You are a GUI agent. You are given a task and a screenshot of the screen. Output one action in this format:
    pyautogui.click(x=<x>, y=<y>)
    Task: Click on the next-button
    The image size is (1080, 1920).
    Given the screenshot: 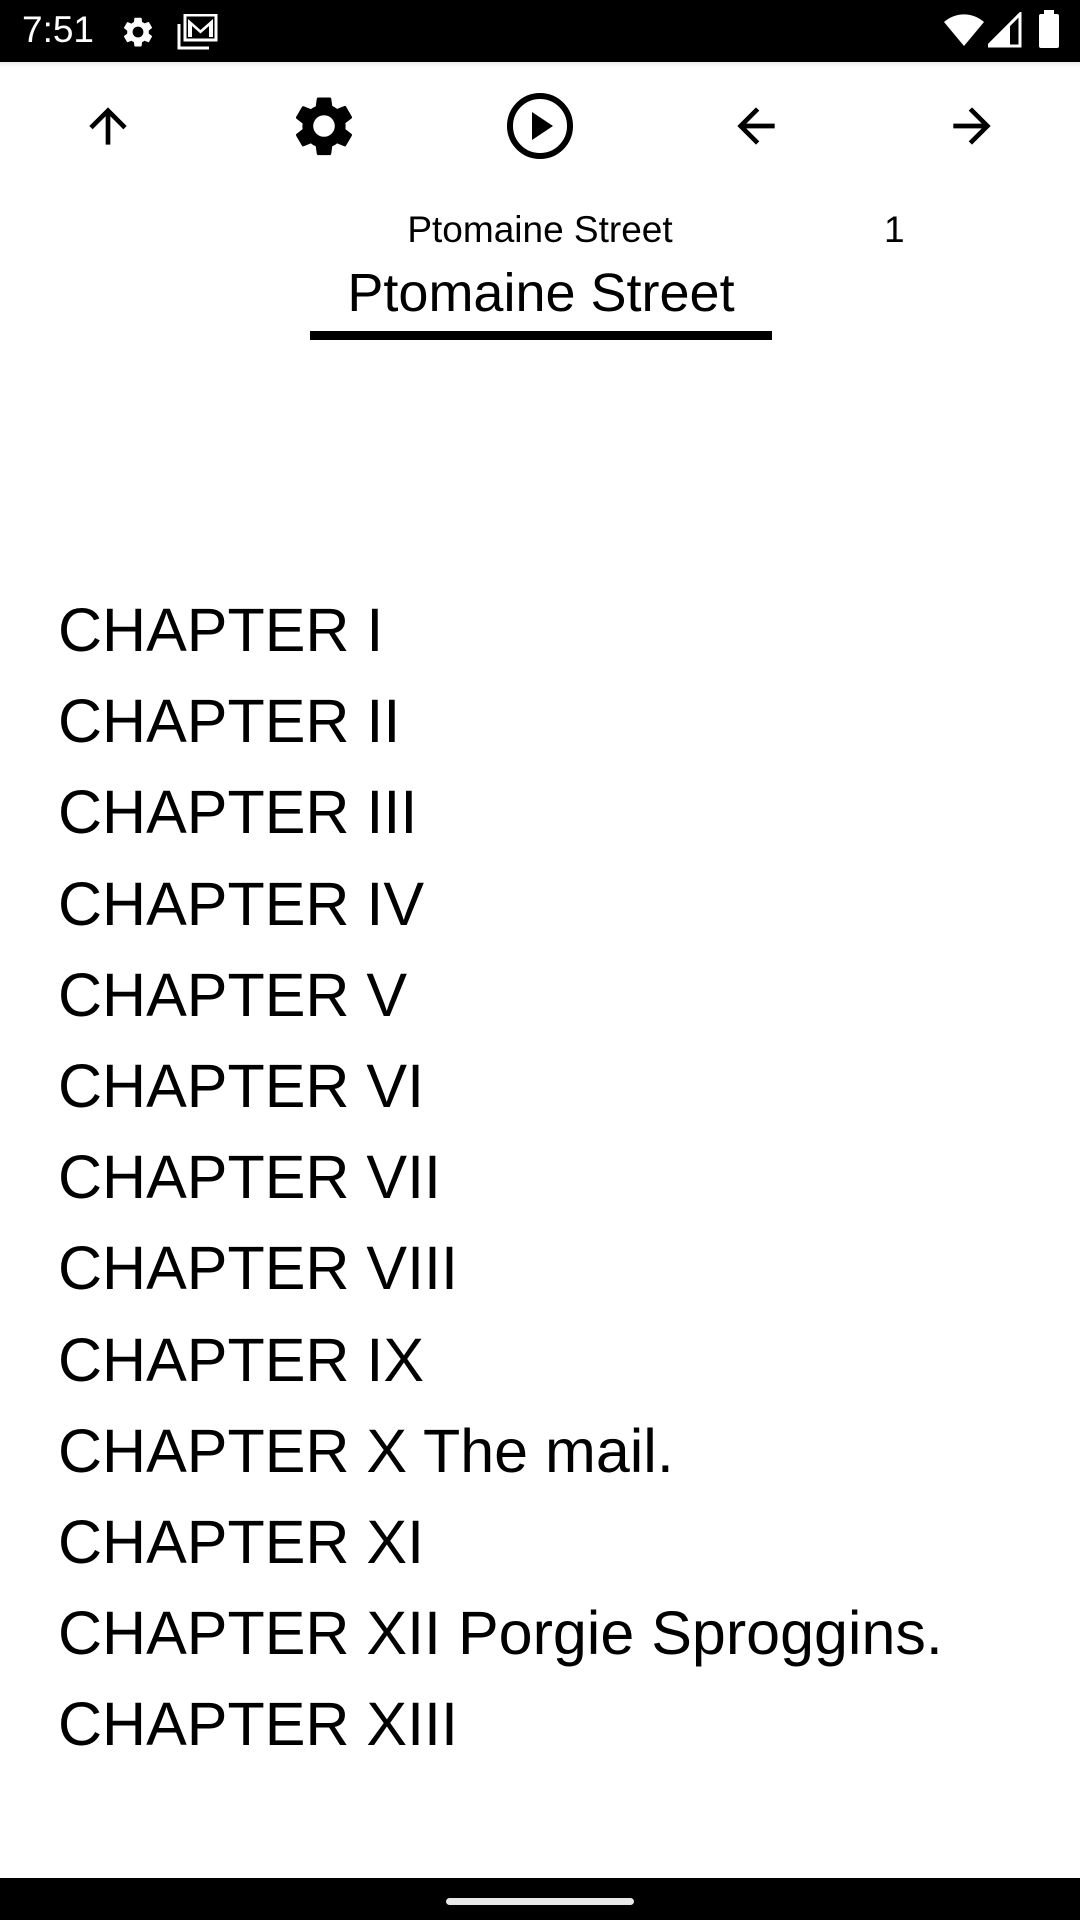 What is the action you would take?
    pyautogui.click(x=972, y=128)
    